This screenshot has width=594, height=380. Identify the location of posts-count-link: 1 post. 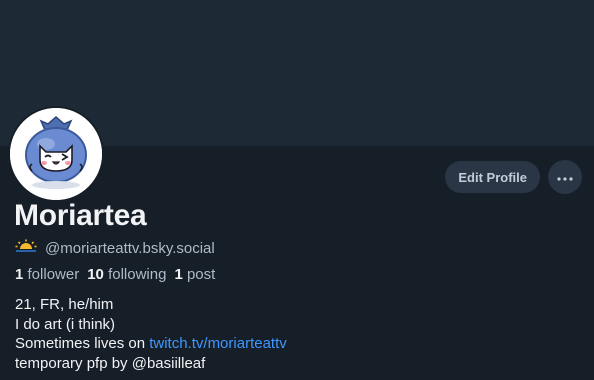
(194, 274).